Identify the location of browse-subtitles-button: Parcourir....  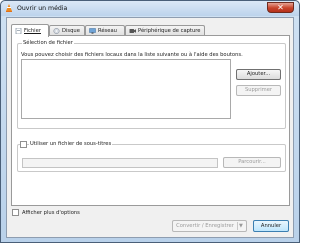
(252, 162).